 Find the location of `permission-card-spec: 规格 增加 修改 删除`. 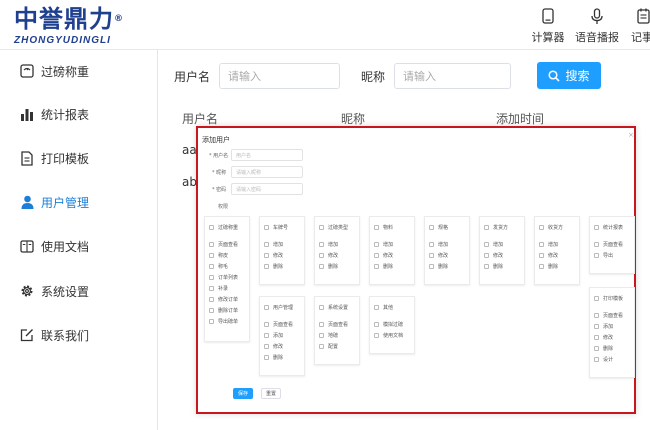

permission-card-spec: 规格 增加 修改 删除 is located at coordinates (447, 250).